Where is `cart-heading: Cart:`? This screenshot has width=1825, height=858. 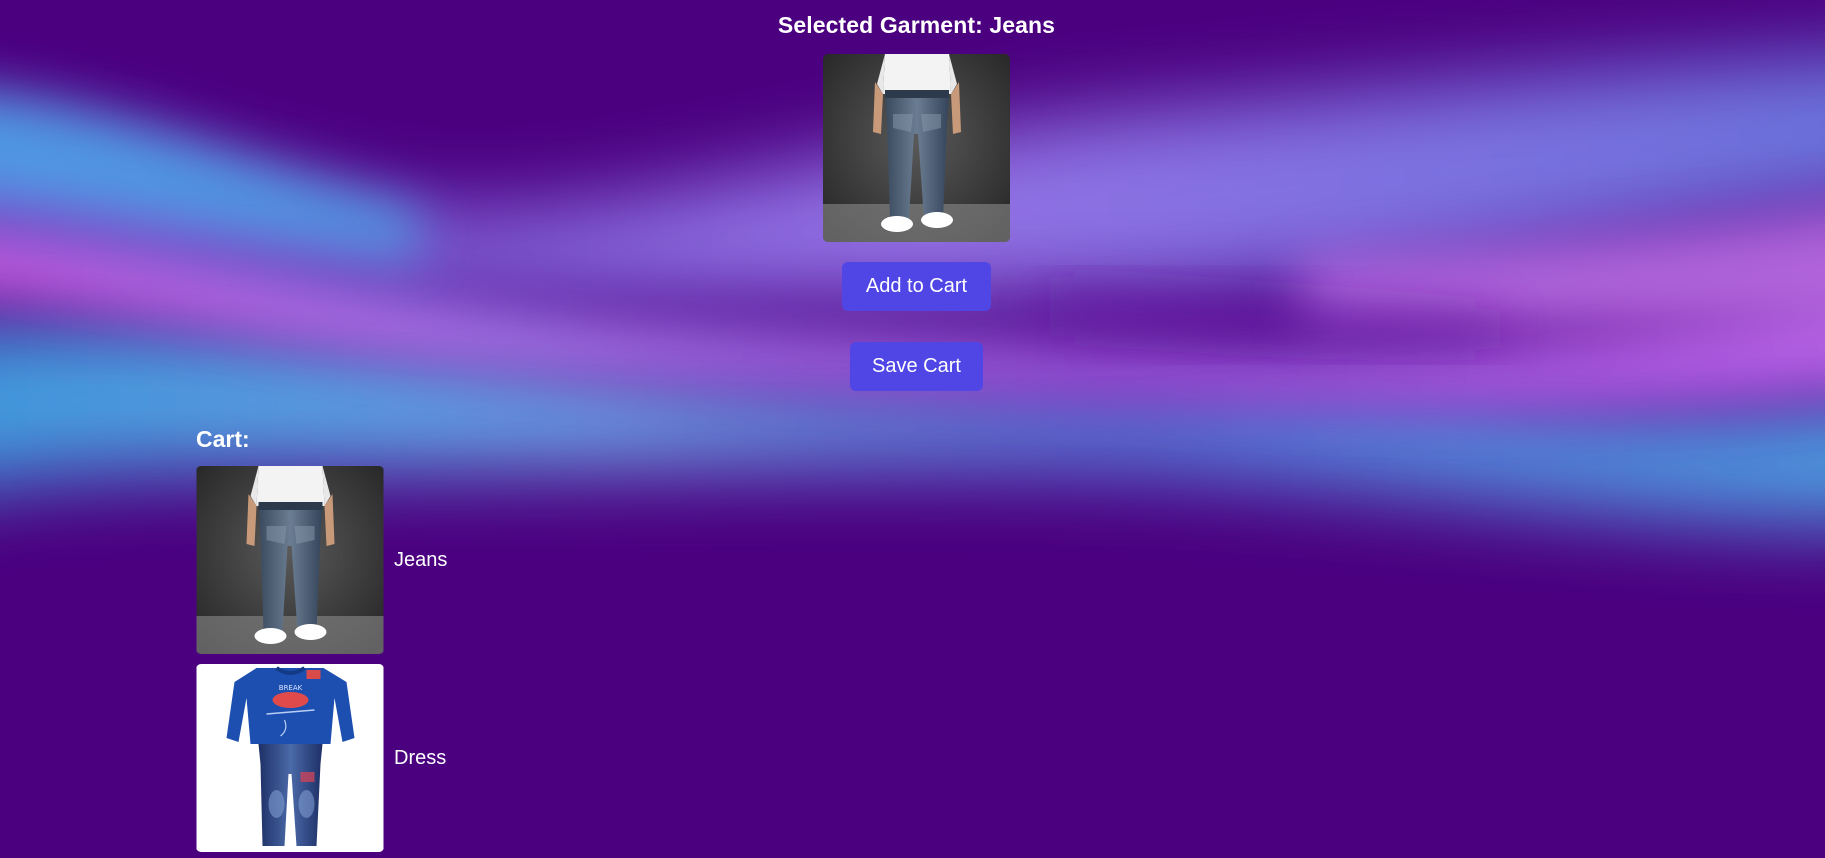 cart-heading: Cart: is located at coordinates (223, 439).